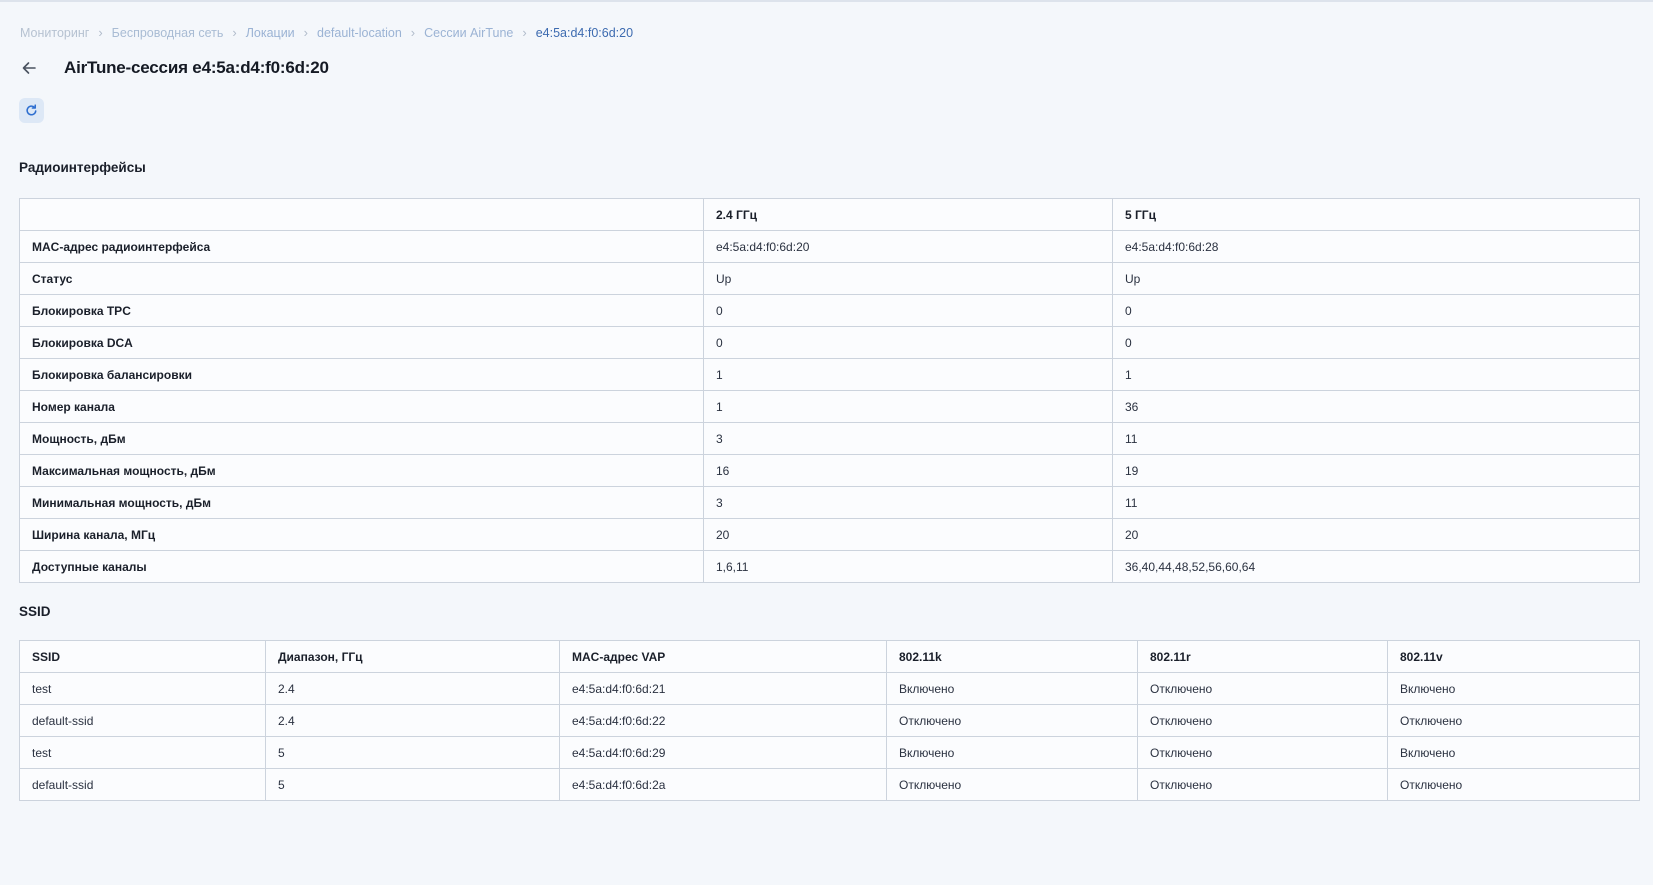  I want to click on column-header-band: Диапазон, ГГц, so click(412, 656).